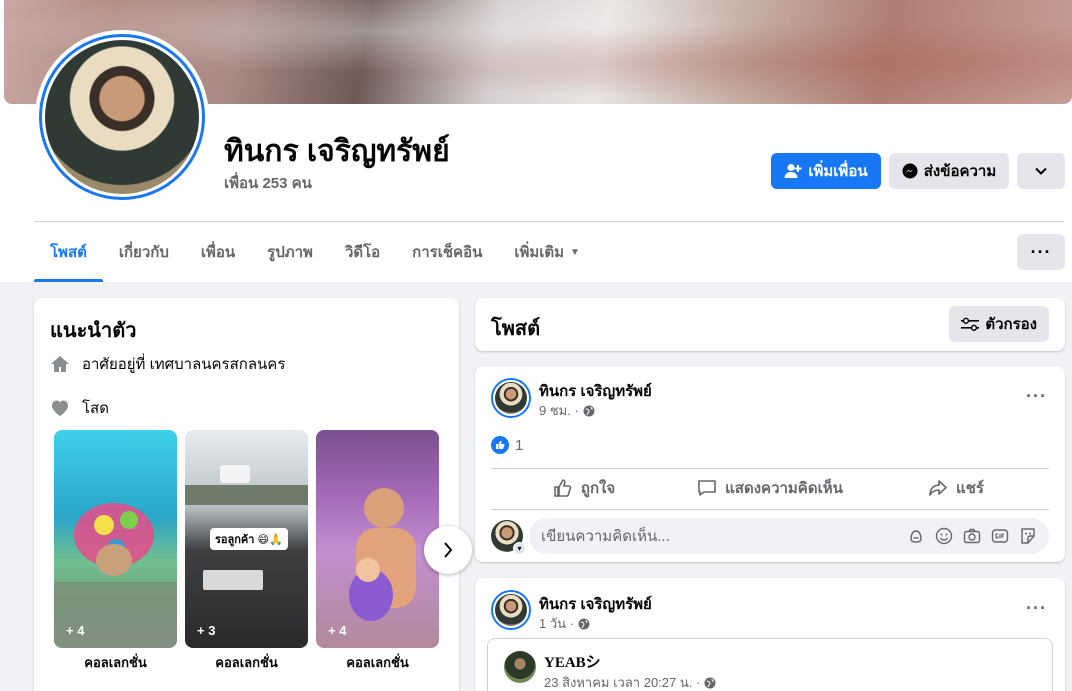  Describe the element at coordinates (249, 539) in the screenshot. I see `highlight-sticker: รอลูกค้า 😄🙏` at that location.